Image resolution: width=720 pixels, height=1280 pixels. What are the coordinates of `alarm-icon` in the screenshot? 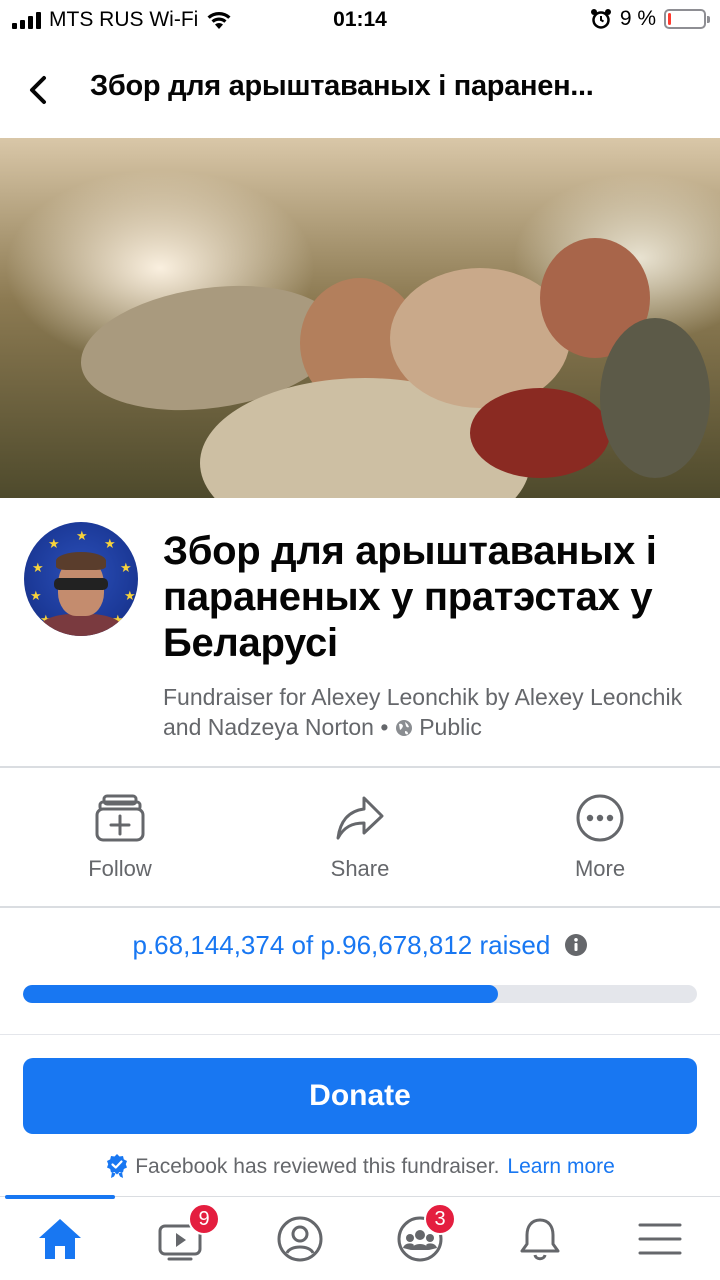 It's located at (600, 19).